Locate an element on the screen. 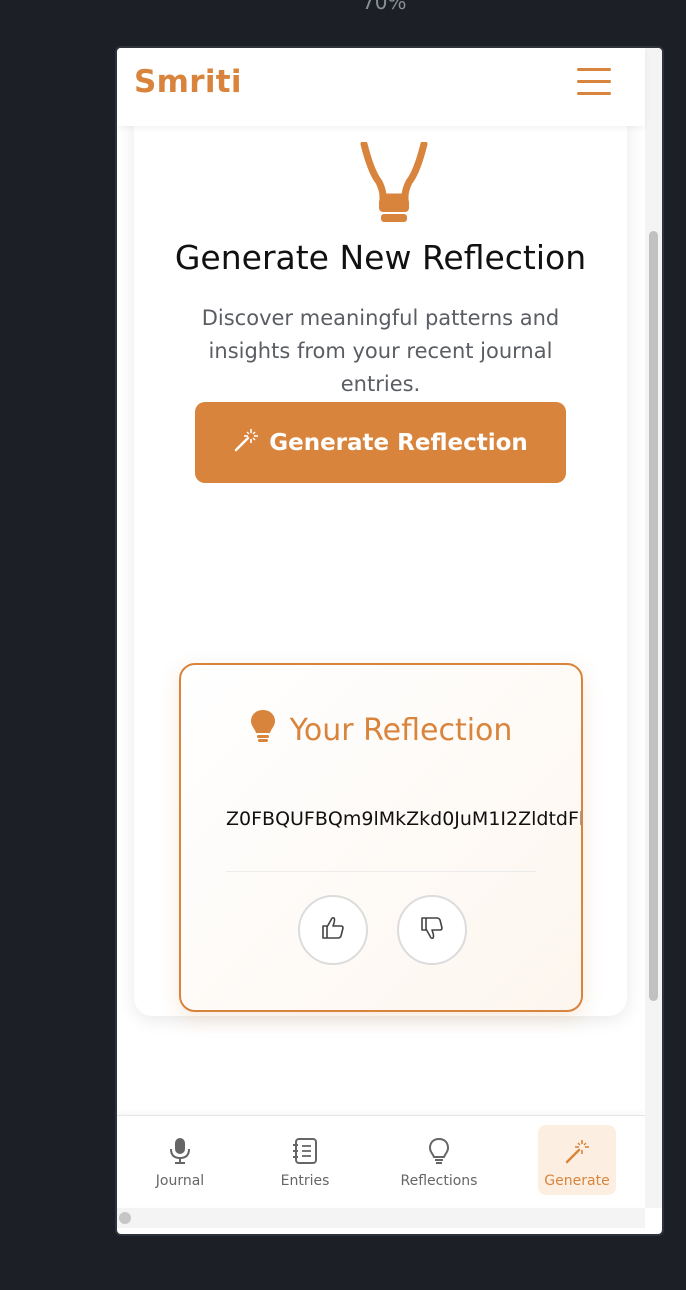 The width and height of the screenshot is (686, 1290). reflection-heading: Your Reflection is located at coordinates (381, 730).